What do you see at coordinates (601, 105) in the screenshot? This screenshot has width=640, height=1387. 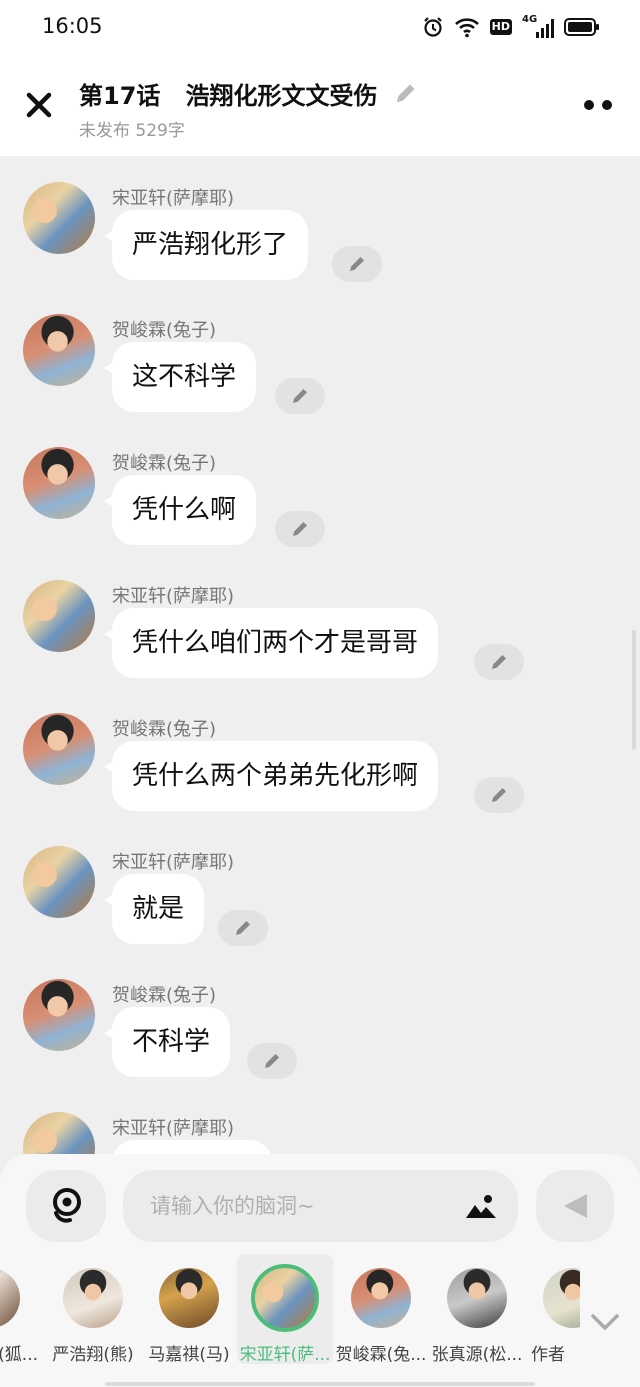 I see `more-options-button` at bounding box center [601, 105].